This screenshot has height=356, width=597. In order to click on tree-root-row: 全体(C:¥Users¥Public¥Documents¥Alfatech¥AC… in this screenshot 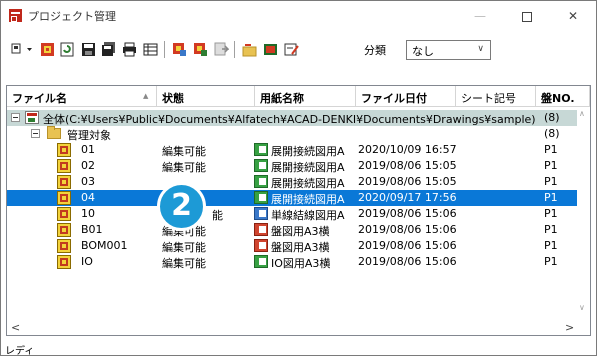, I will do `click(298, 118)`.